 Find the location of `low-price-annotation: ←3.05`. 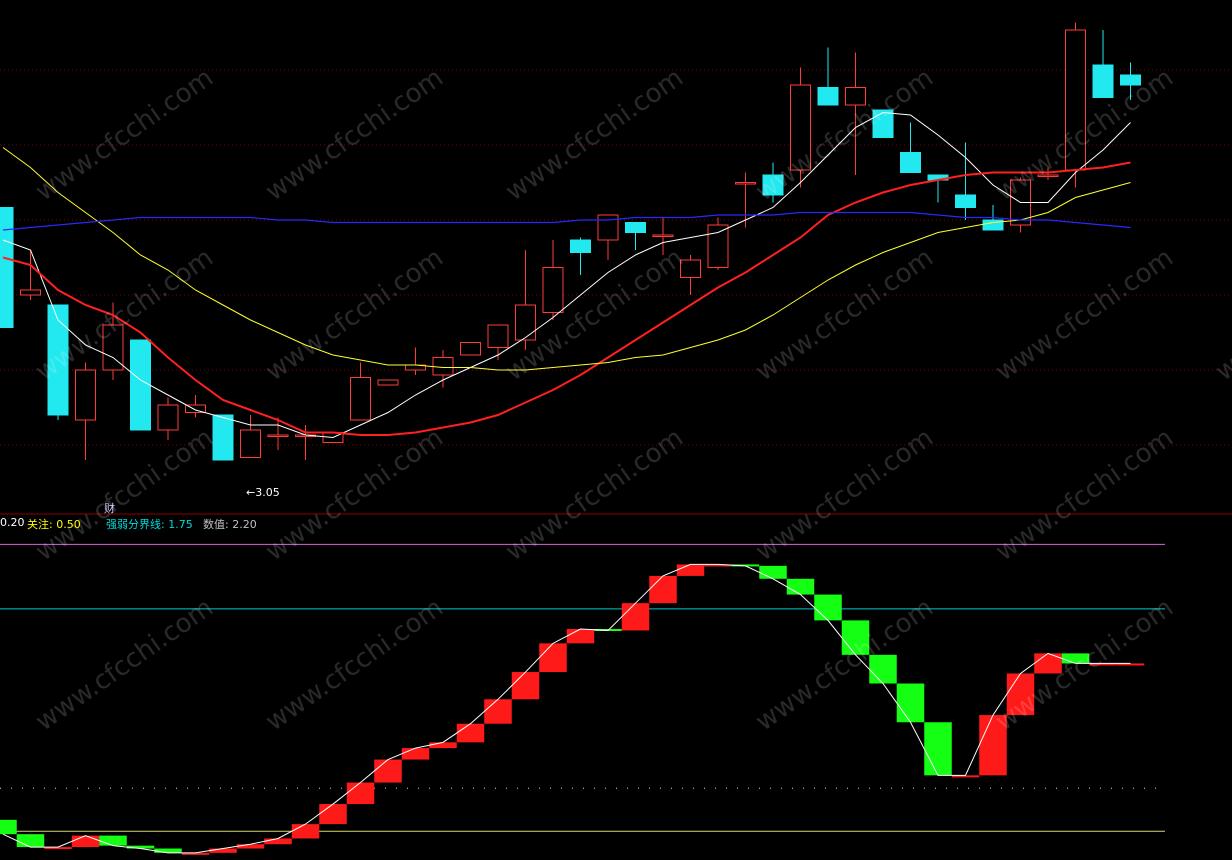

low-price-annotation: ←3.05 is located at coordinates (263, 492).